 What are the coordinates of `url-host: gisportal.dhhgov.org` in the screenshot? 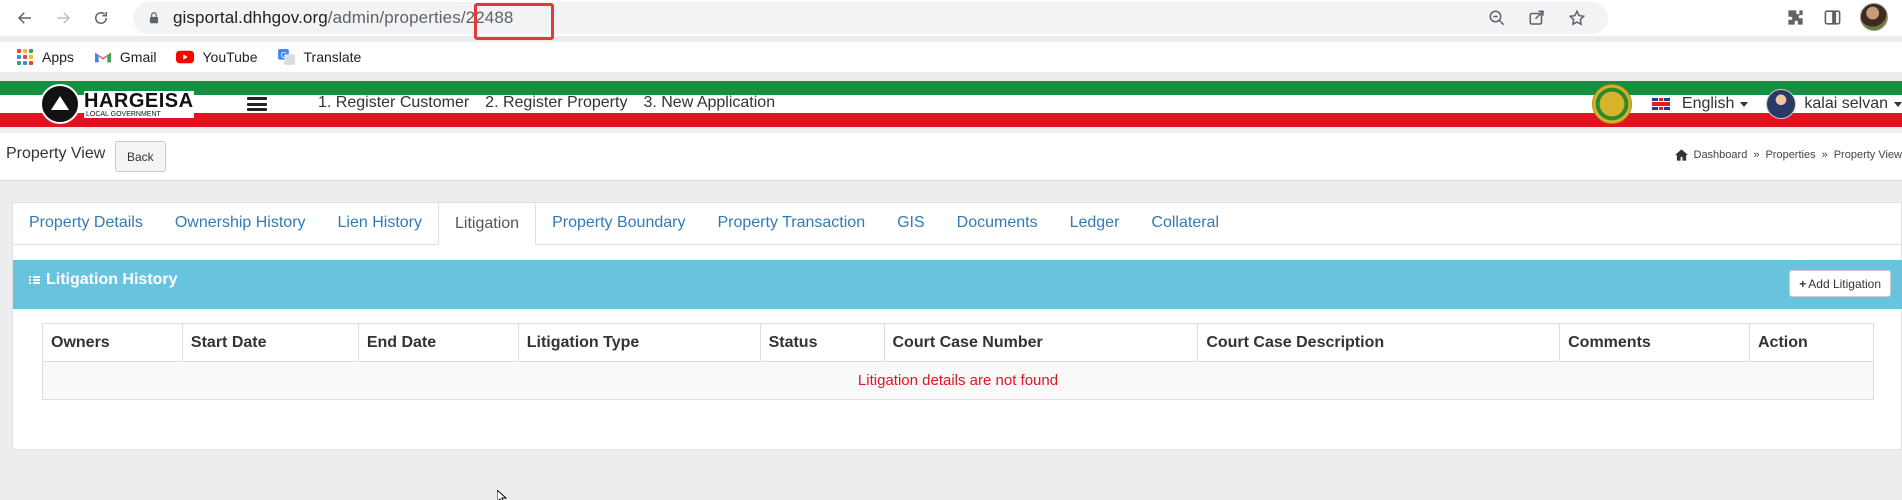 It's located at (250, 17).